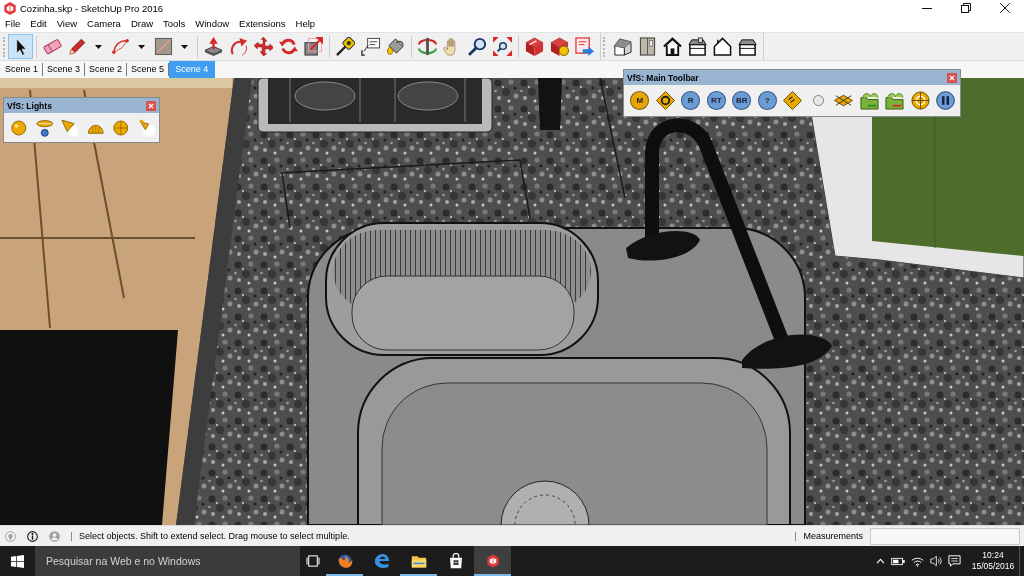 Image resolution: width=1024 pixels, height=576 pixels. I want to click on stacked-boxes-icon, so click(534, 46).